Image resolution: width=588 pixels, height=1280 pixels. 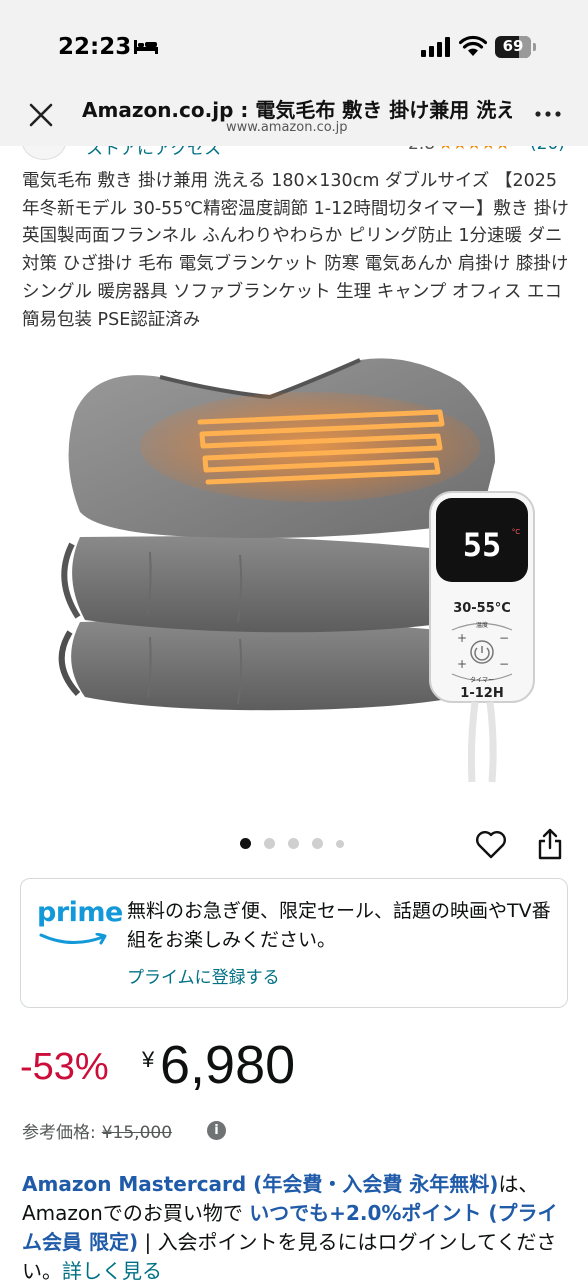 I want to click on controller-timer-label: タイマー, so click(x=482, y=680).